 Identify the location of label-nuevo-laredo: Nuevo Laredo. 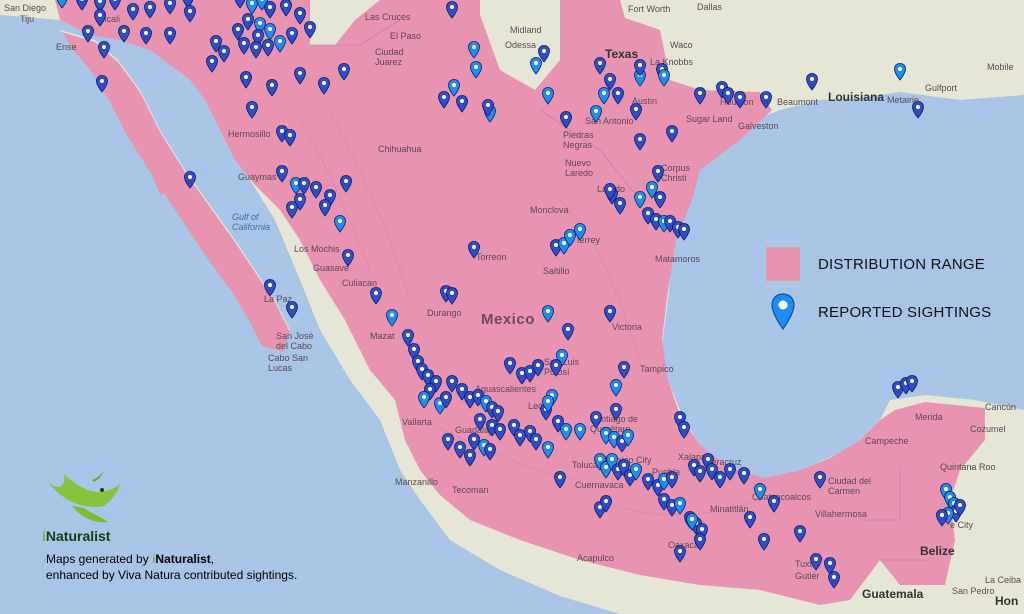
(579, 168).